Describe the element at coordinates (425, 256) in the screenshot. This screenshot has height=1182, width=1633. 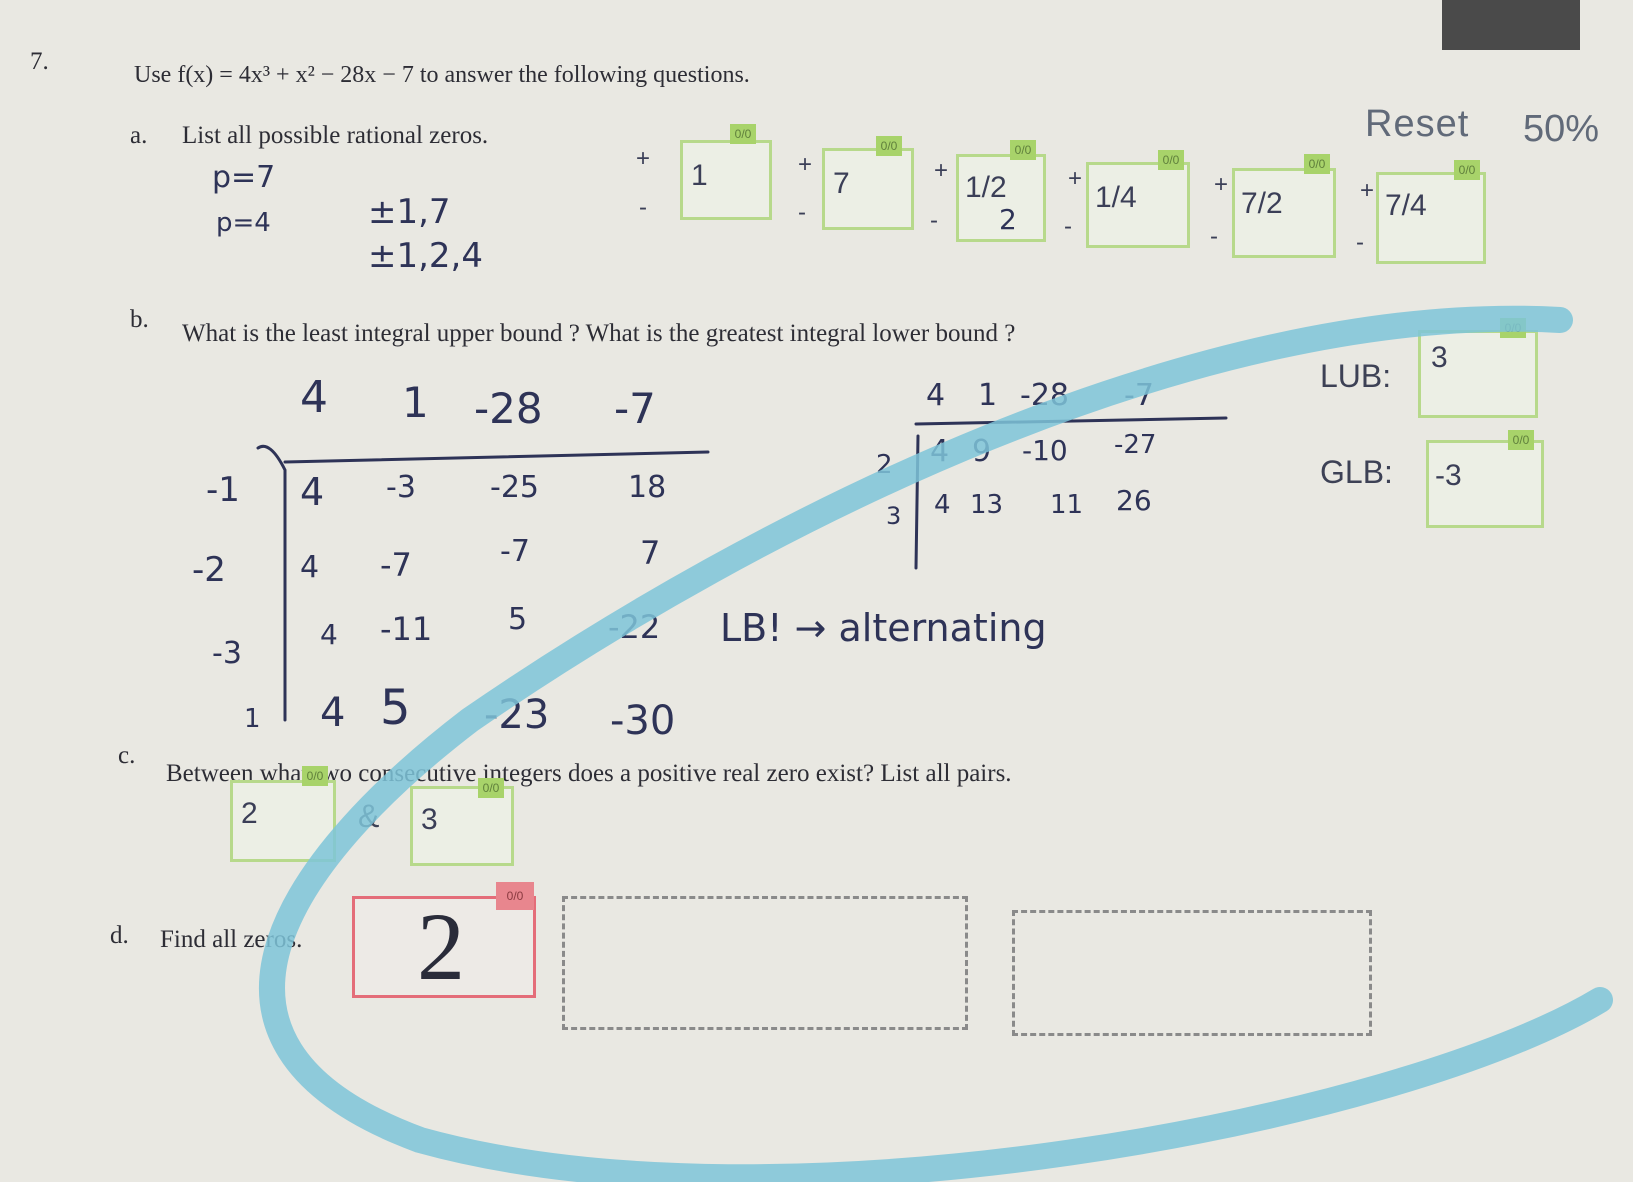
I see `note-q-factors: ±1,2,4` at that location.